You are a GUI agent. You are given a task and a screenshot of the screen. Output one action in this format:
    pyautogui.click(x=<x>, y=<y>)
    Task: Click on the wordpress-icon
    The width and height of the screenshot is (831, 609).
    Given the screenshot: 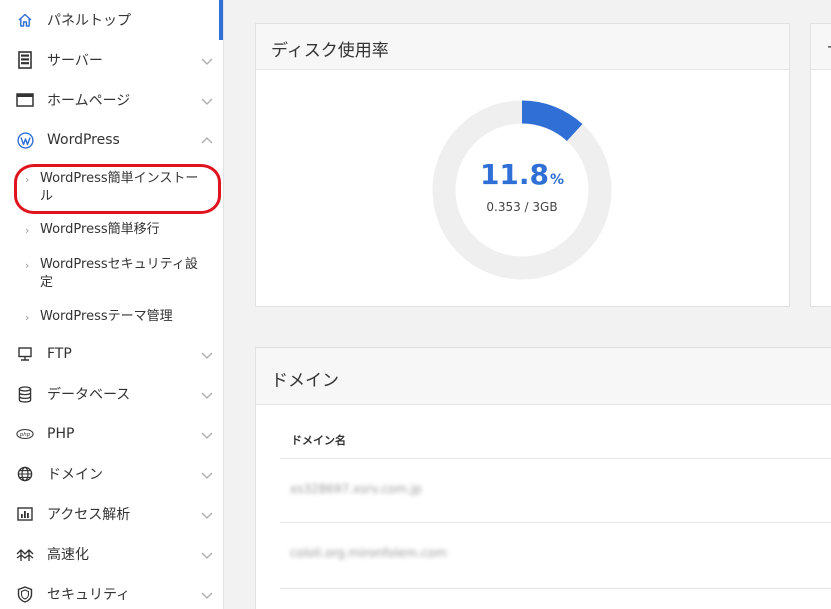 What is the action you would take?
    pyautogui.click(x=25, y=140)
    